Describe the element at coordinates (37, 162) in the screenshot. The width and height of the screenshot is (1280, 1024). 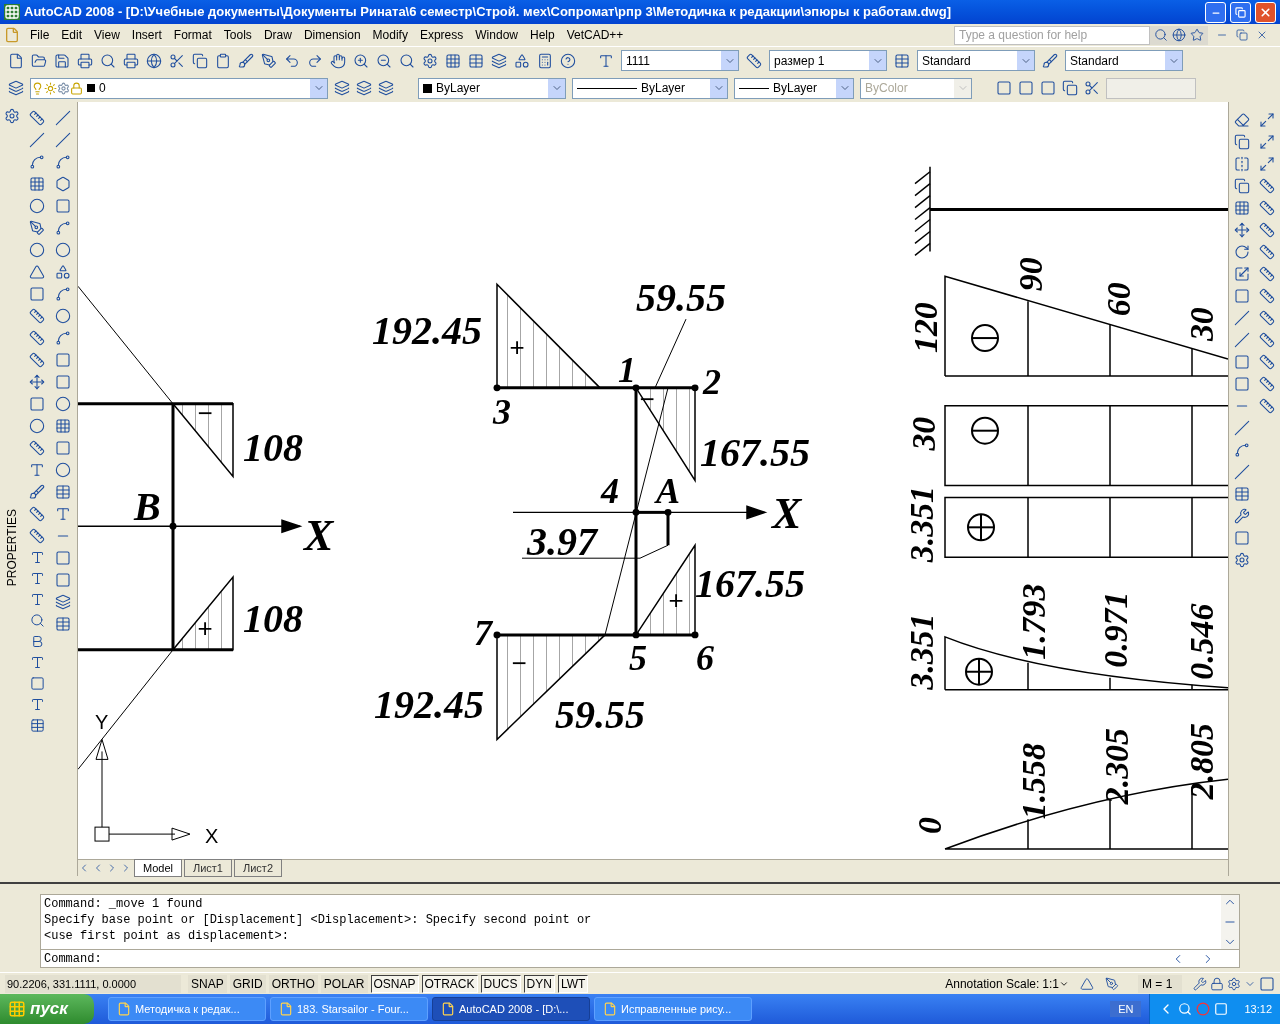
I see `arc-dimension-icon` at that location.